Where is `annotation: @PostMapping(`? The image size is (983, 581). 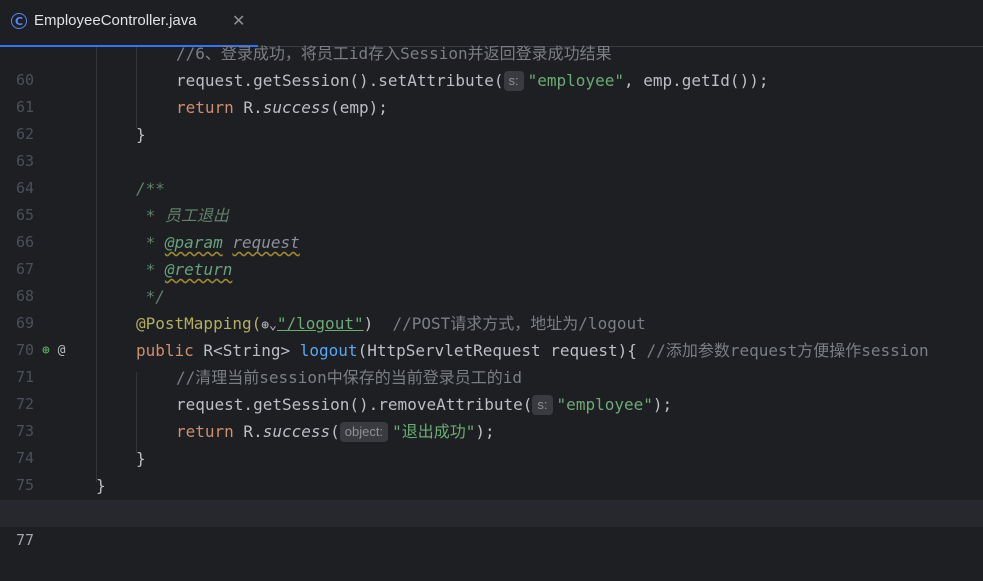
annotation: @PostMapping( is located at coordinates (199, 323).